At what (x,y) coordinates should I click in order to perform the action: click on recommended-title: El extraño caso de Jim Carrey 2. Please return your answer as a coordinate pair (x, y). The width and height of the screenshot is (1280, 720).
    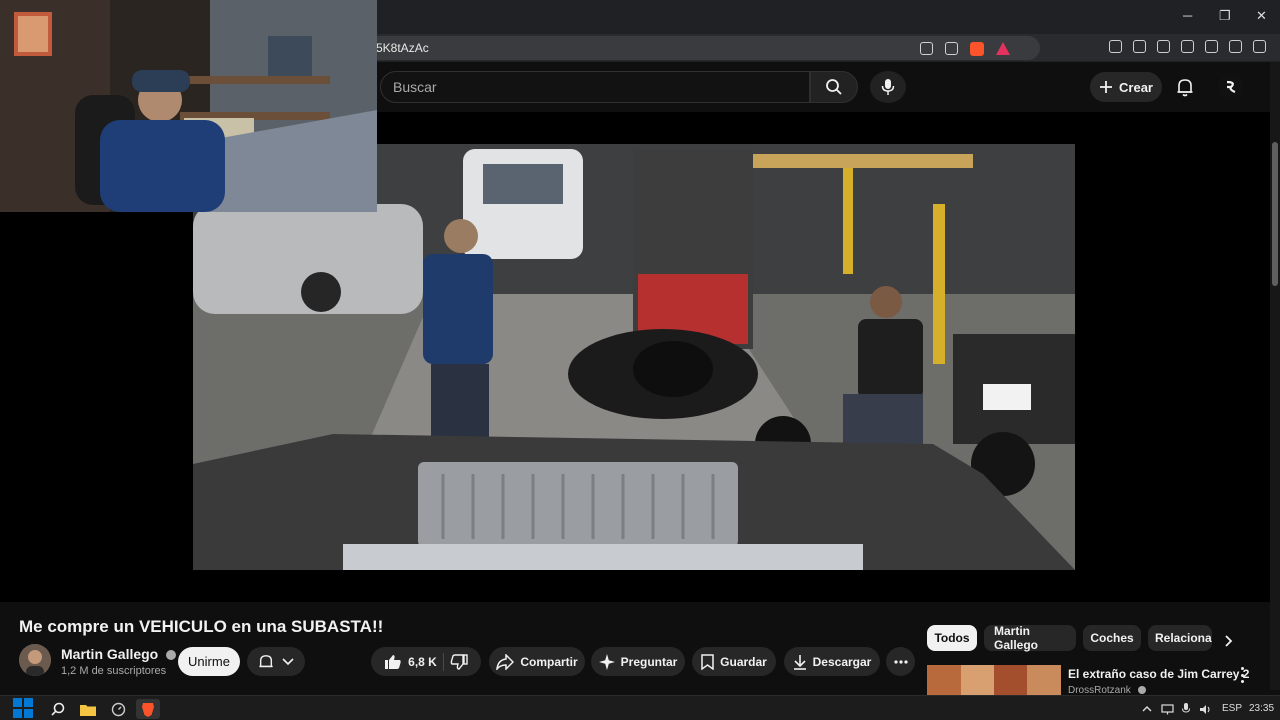
    Looking at the image, I should click on (1158, 674).